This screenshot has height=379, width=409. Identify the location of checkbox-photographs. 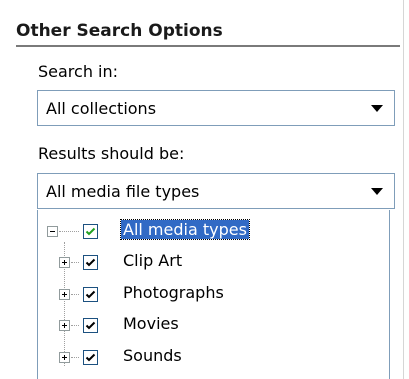
(90, 294).